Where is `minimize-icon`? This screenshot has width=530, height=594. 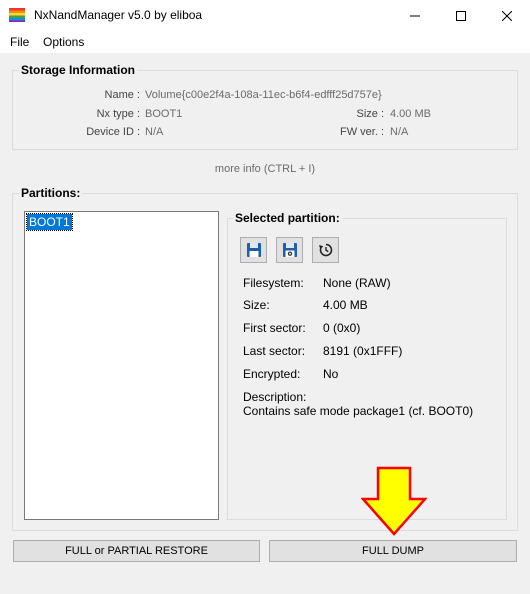
minimize-icon is located at coordinates (415, 15).